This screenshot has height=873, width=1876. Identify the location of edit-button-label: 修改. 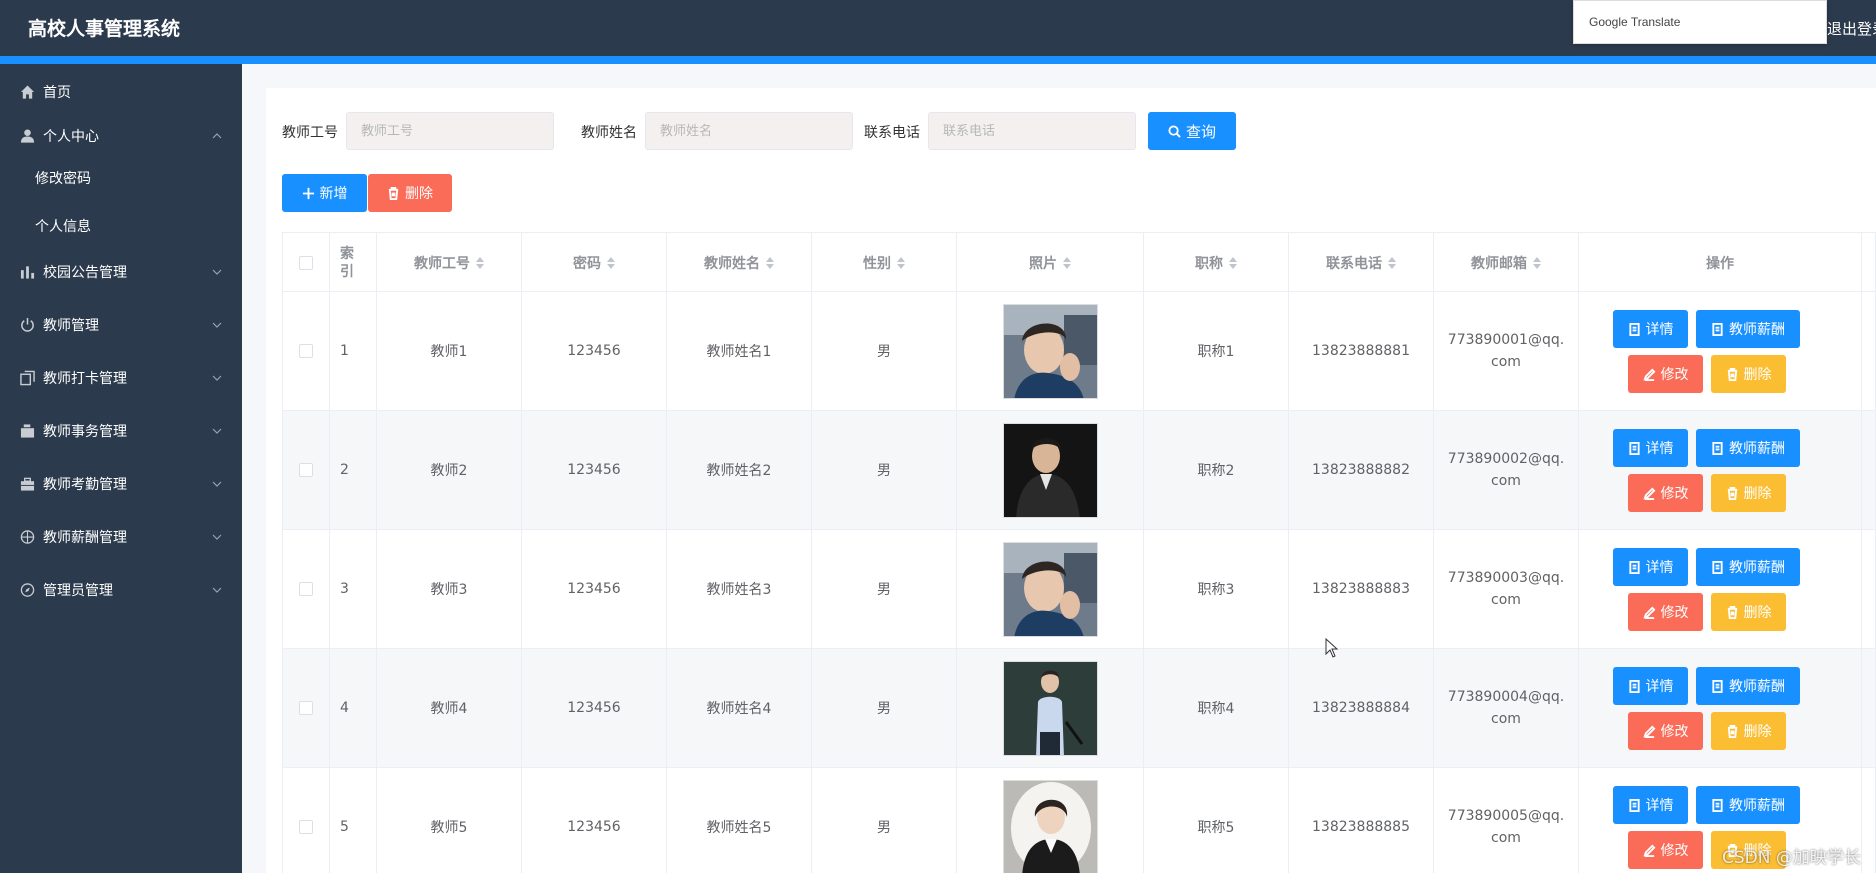
(1674, 375).